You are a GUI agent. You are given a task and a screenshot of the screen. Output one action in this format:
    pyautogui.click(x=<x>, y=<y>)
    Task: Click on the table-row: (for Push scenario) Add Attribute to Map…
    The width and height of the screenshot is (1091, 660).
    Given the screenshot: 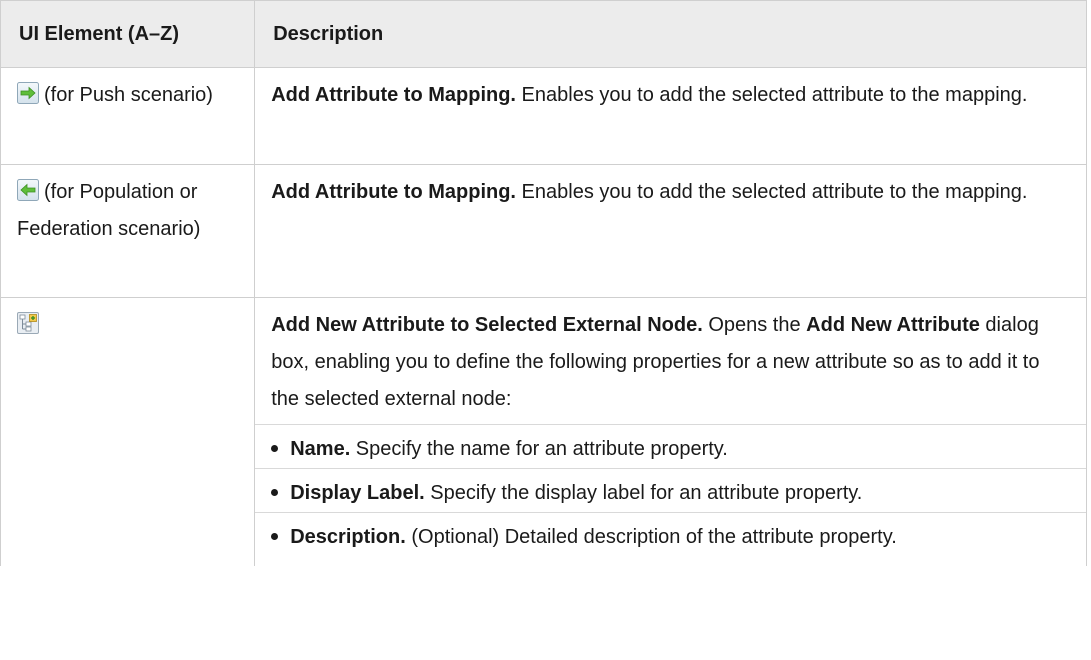 What is the action you would take?
    pyautogui.click(x=543, y=116)
    